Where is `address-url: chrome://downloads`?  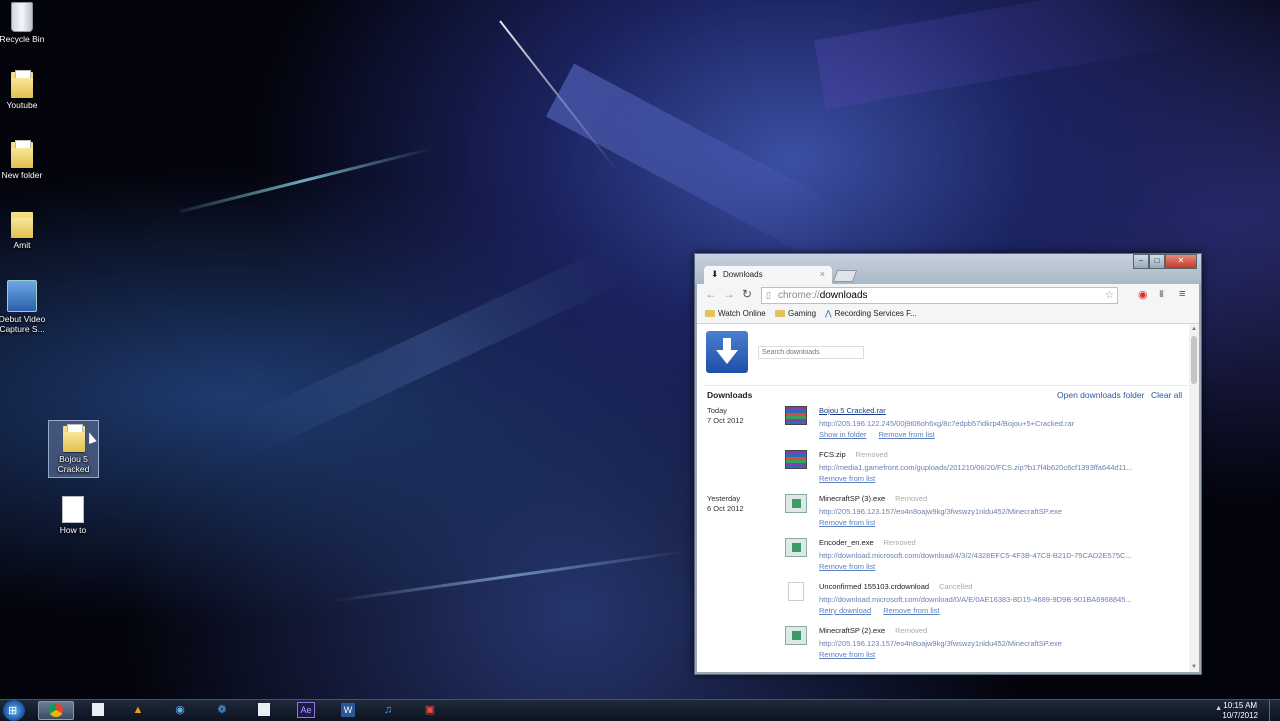 address-url: chrome://downloads is located at coordinates (823, 295).